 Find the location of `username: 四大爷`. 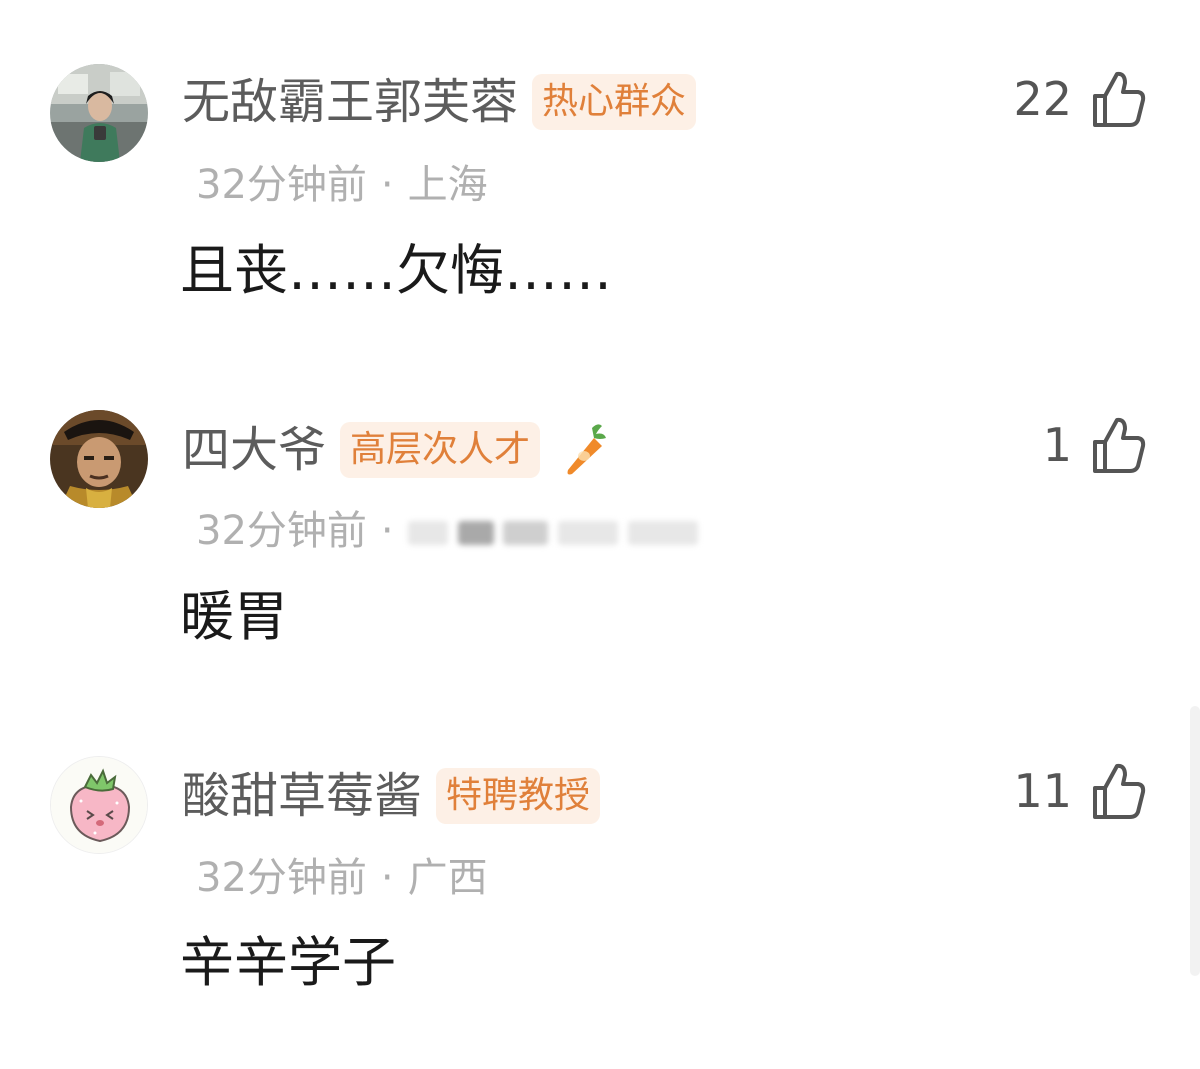

username: 四大爷 is located at coordinates (254, 450).